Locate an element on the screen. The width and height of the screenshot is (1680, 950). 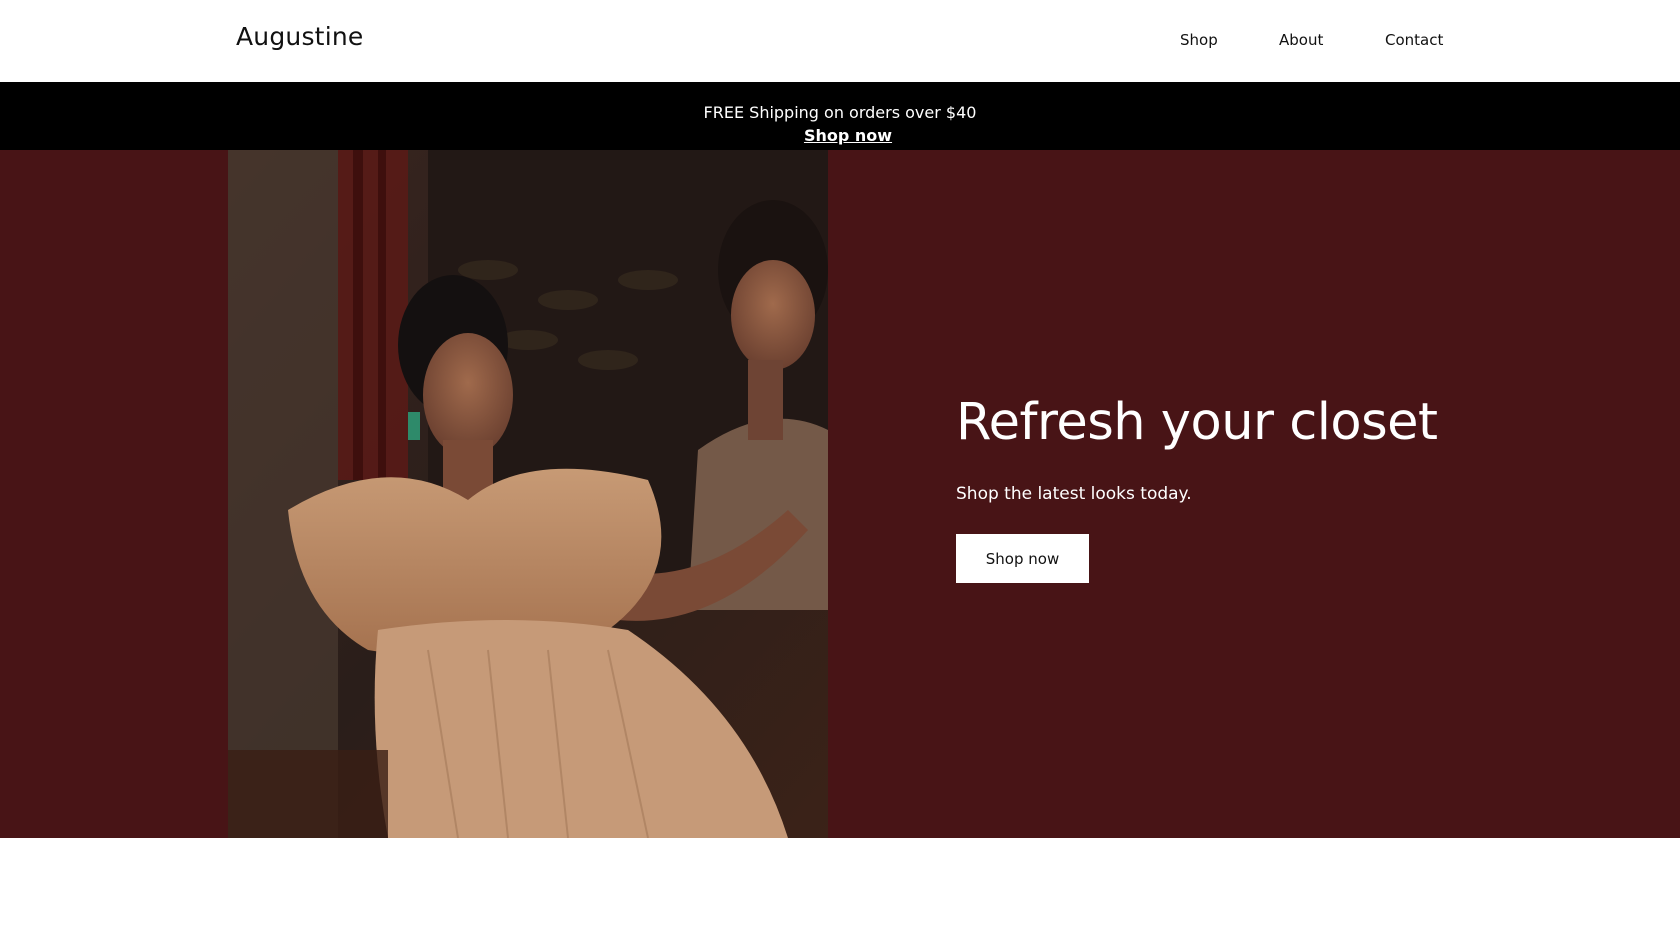
site-header: Augustine Shop About Contact is located at coordinates (840, 41).